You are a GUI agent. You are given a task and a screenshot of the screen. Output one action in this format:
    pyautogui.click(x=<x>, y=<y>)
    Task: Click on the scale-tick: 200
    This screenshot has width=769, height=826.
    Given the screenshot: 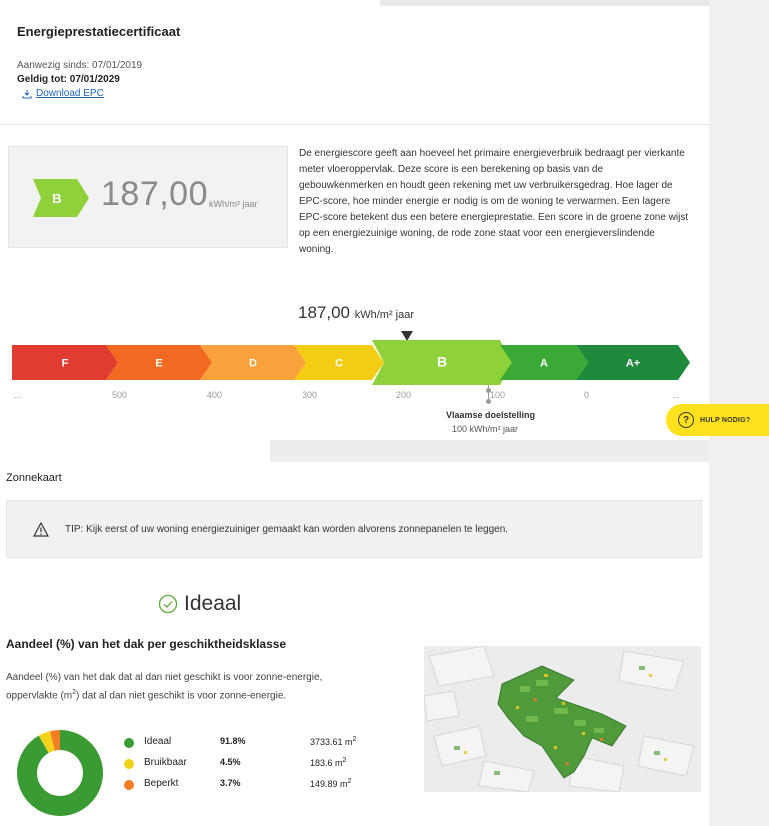 What is the action you would take?
    pyautogui.click(x=404, y=395)
    